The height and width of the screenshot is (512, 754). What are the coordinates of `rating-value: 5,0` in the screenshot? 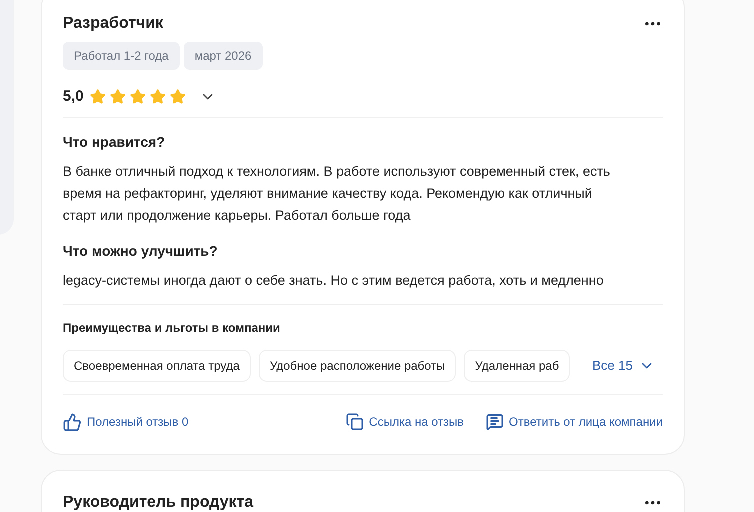 It's located at (73, 97).